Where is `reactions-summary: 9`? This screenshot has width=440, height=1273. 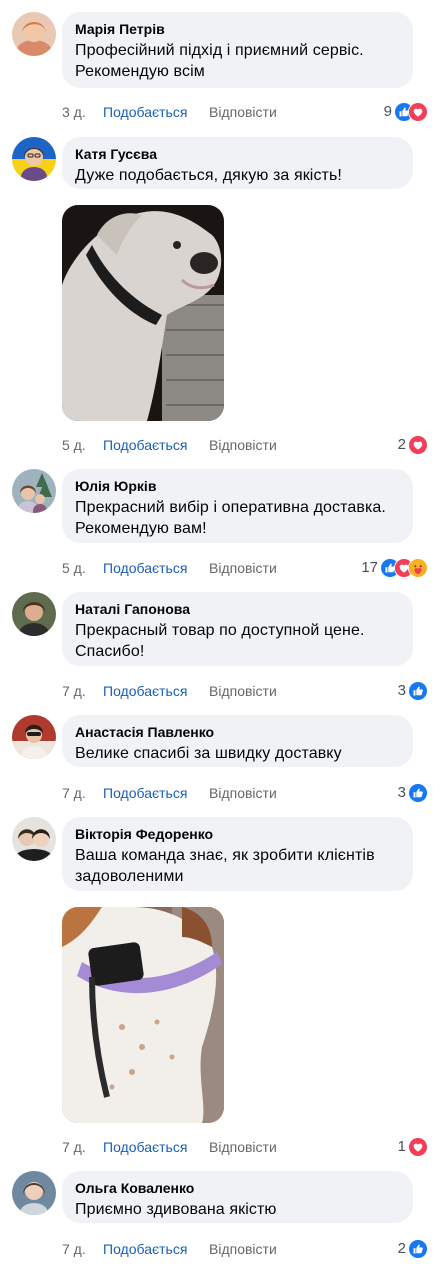 reactions-summary: 9 is located at coordinates (406, 112).